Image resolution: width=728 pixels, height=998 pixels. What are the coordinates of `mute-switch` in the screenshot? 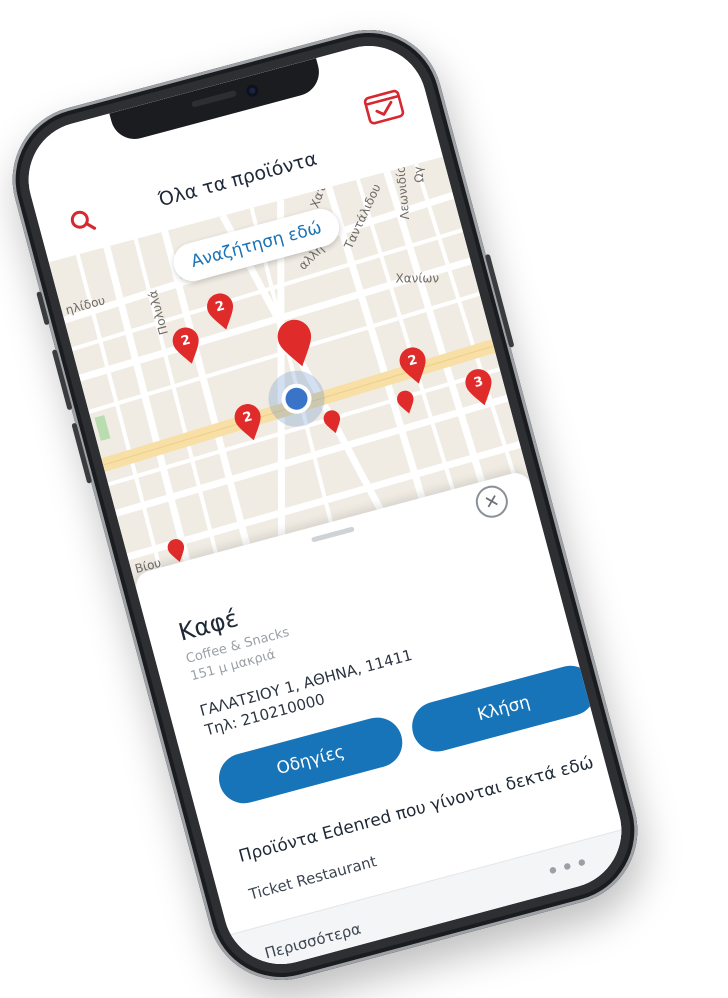 It's located at (43, 308).